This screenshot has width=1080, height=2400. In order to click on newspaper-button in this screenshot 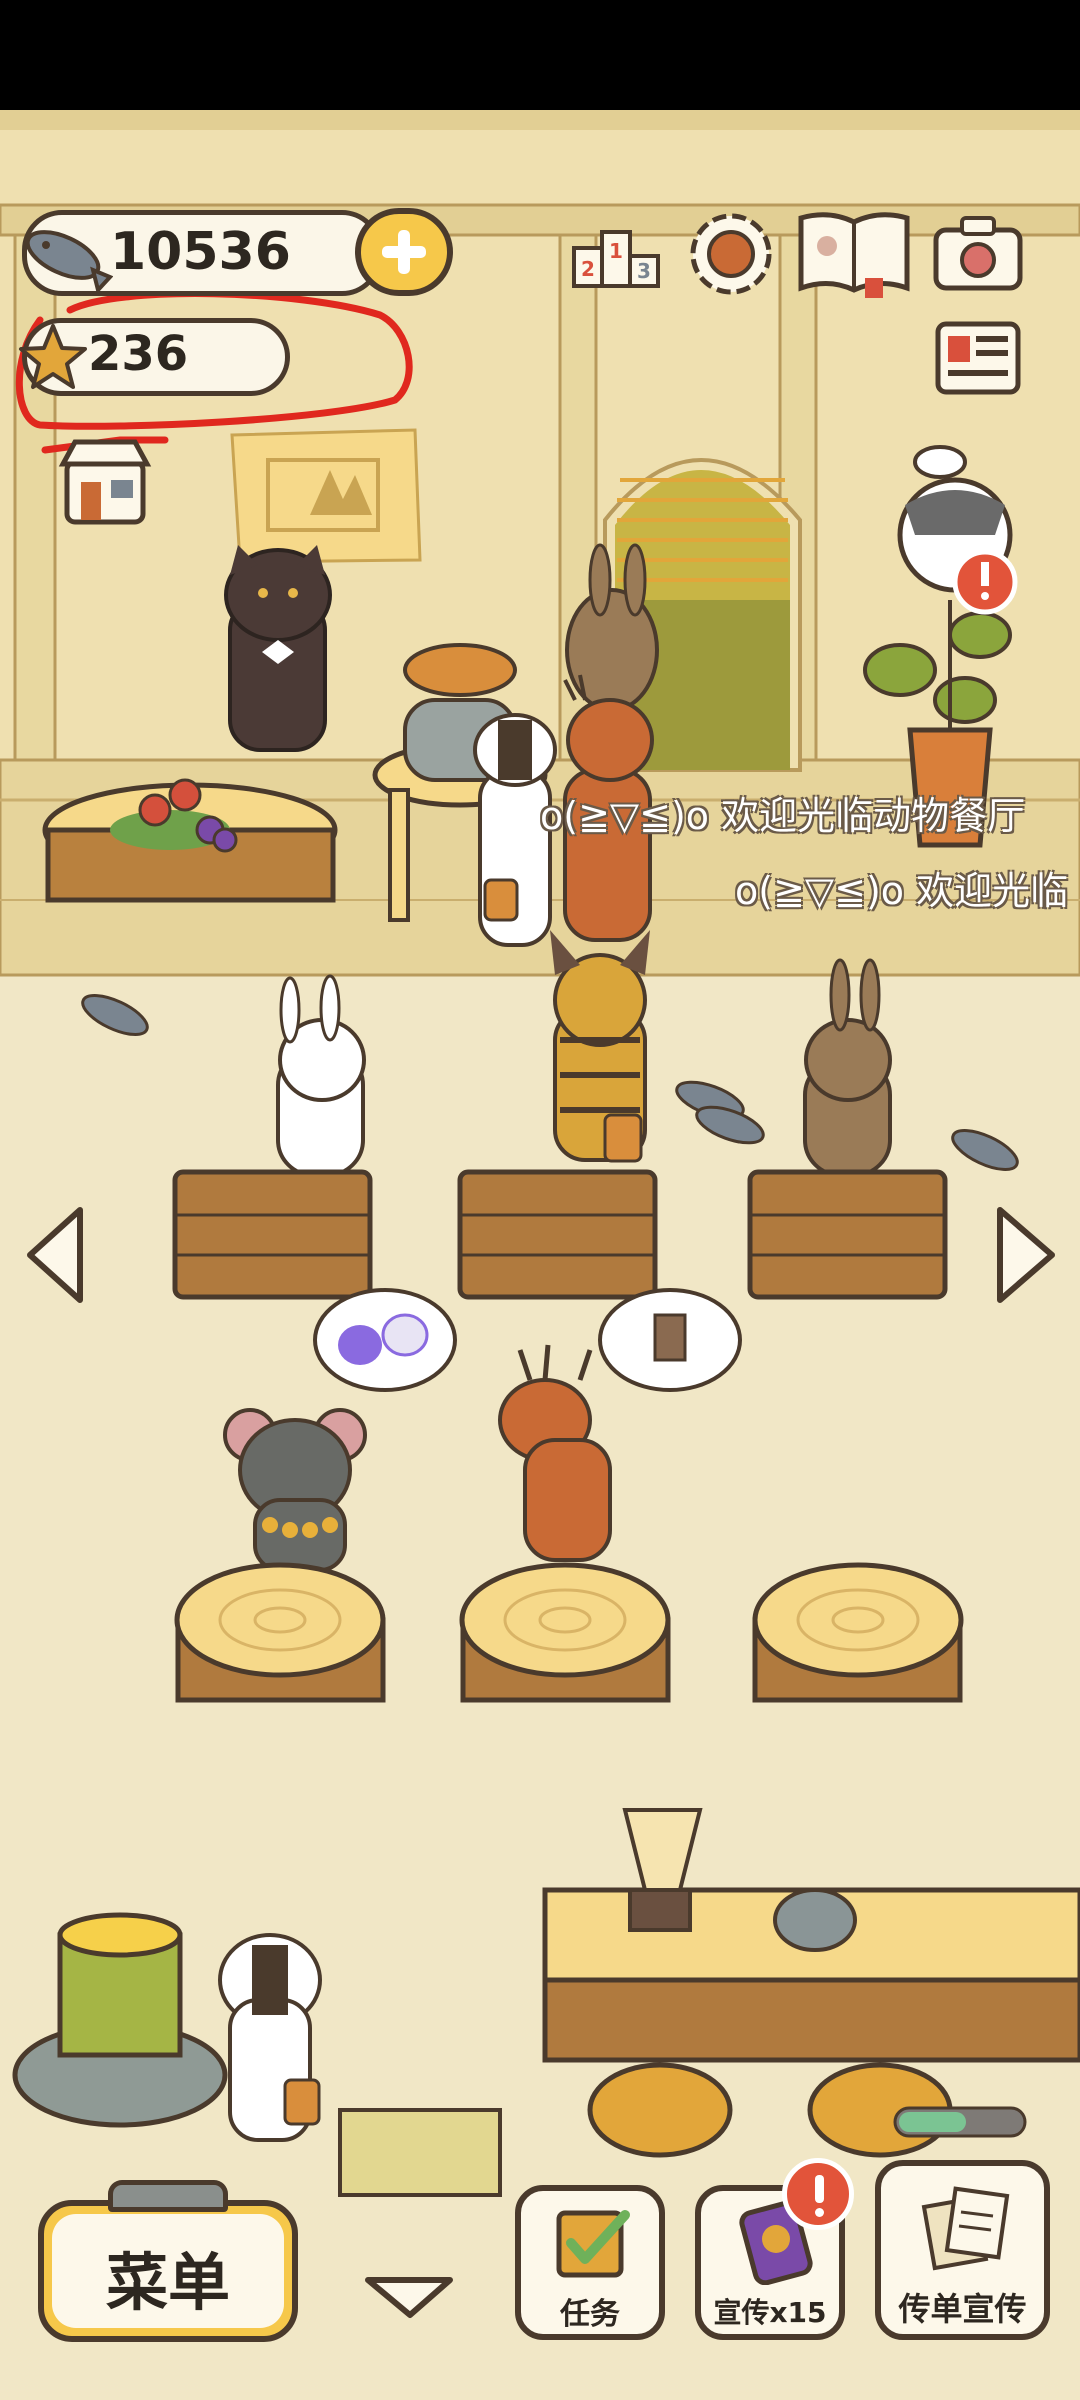, I will do `click(978, 359)`.